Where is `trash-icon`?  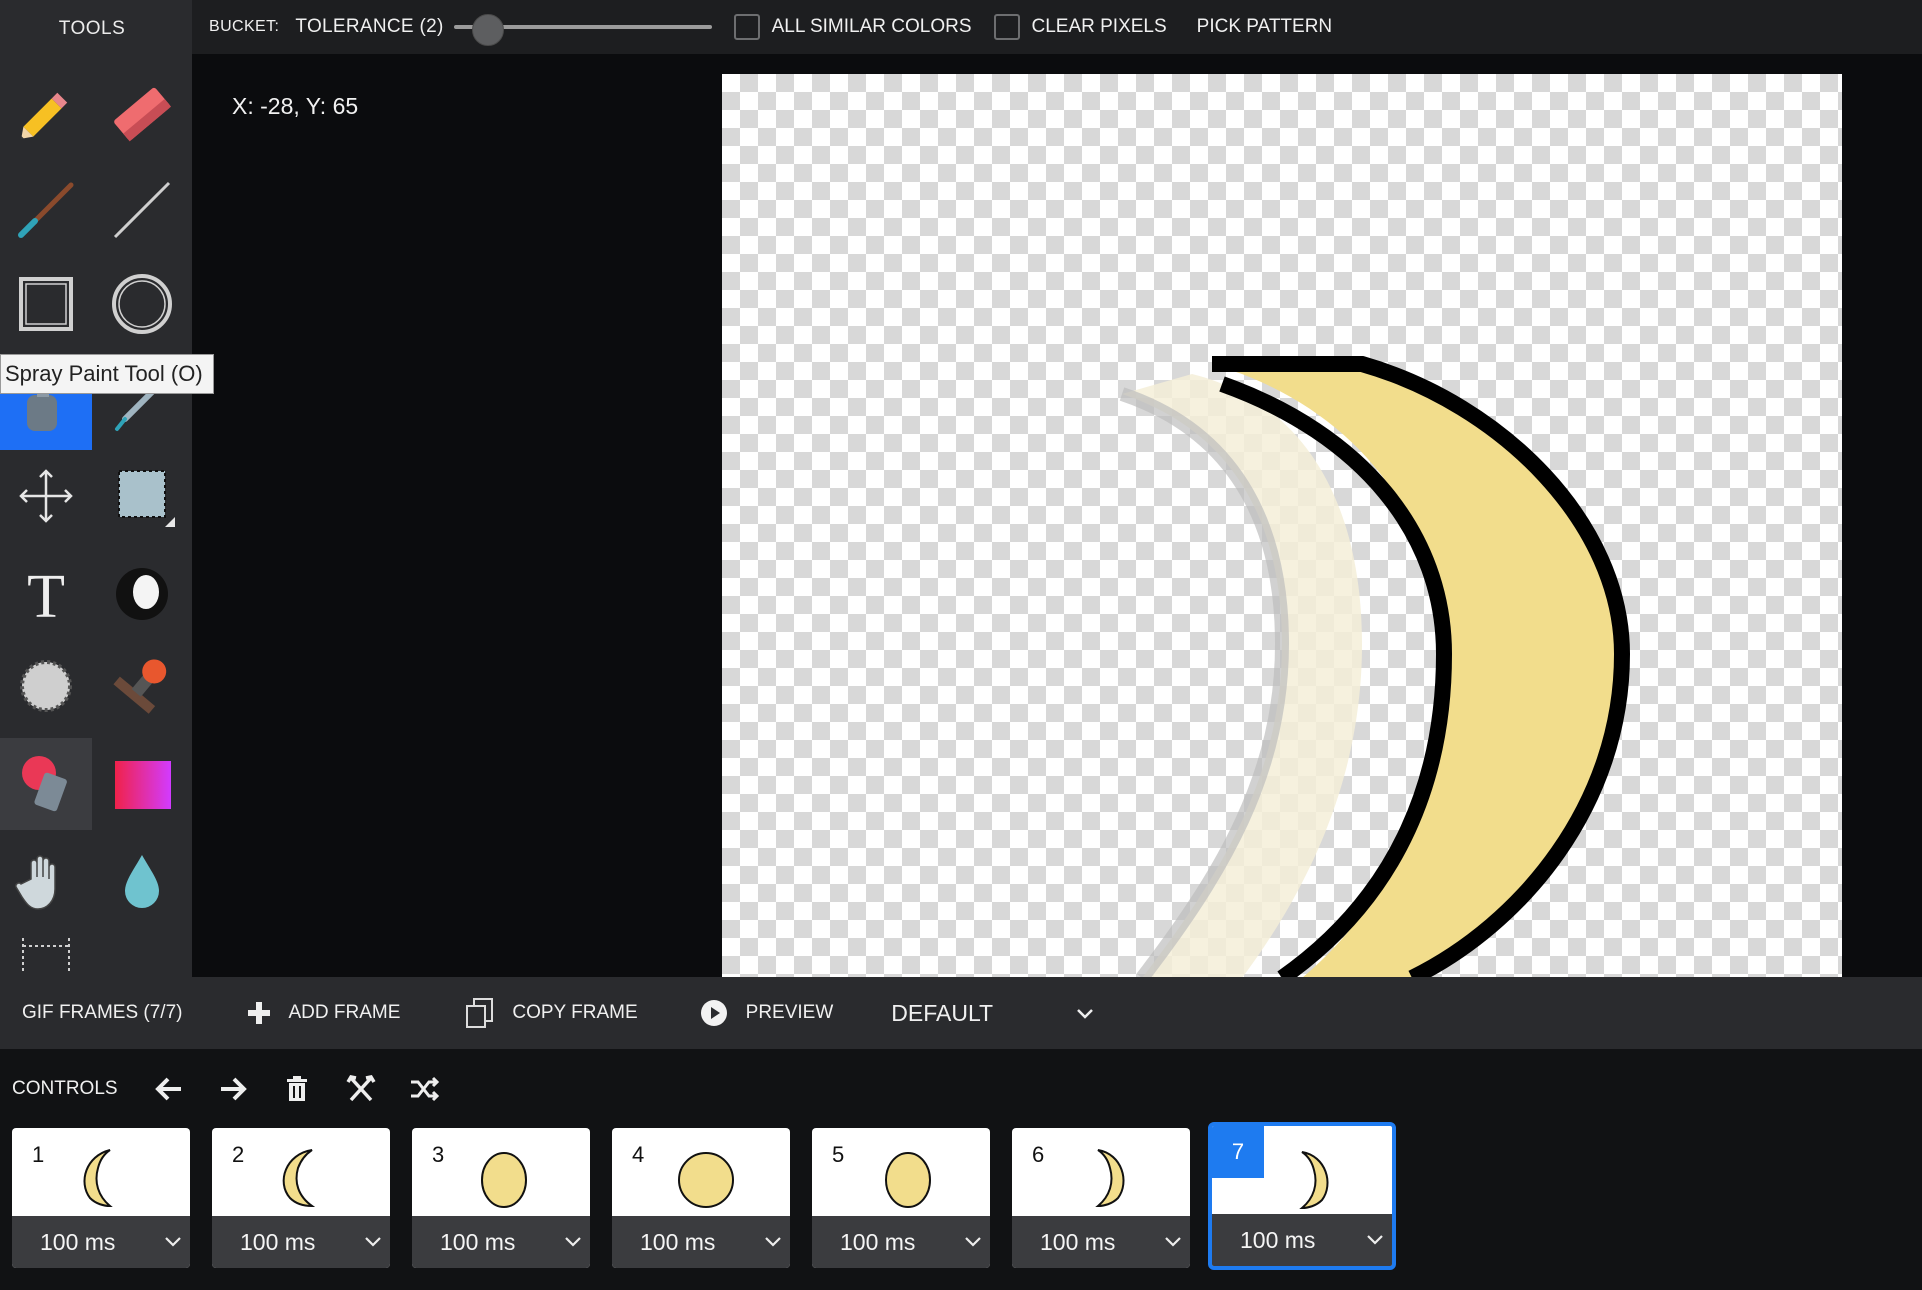 trash-icon is located at coordinates (296, 1088).